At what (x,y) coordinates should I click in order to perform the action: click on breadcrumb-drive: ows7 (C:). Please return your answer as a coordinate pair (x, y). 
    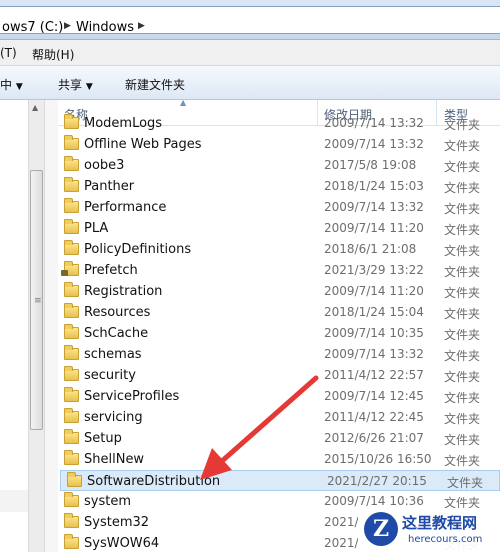
    Looking at the image, I should click on (32, 27).